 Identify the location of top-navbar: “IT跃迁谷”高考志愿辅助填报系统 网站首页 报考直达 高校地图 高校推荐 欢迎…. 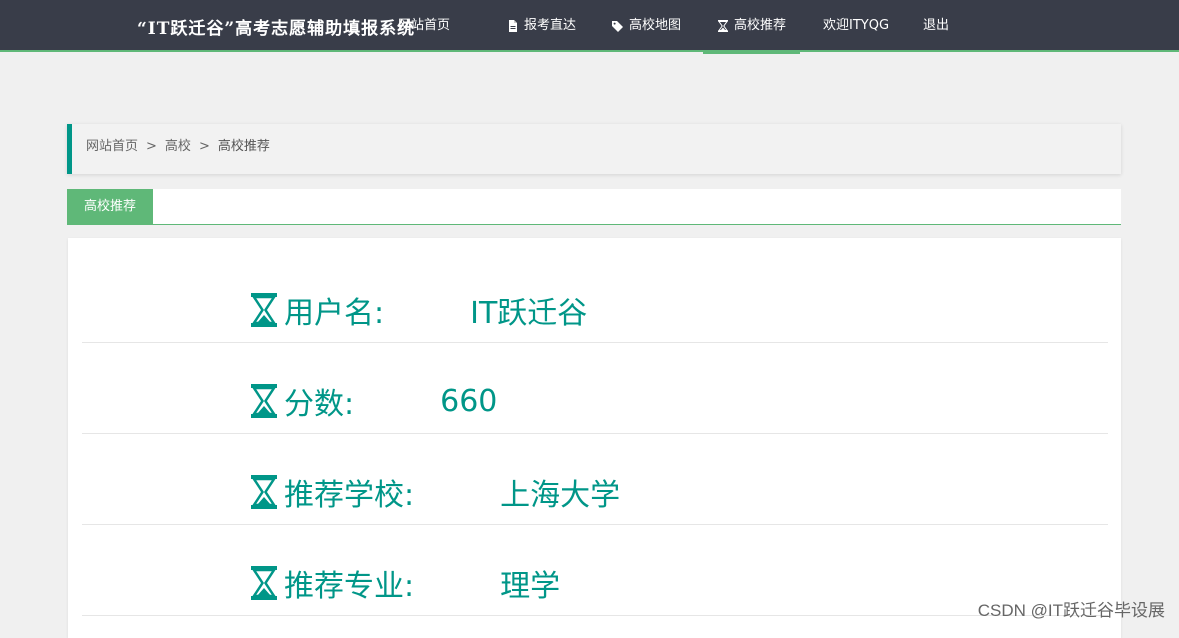
(589, 27).